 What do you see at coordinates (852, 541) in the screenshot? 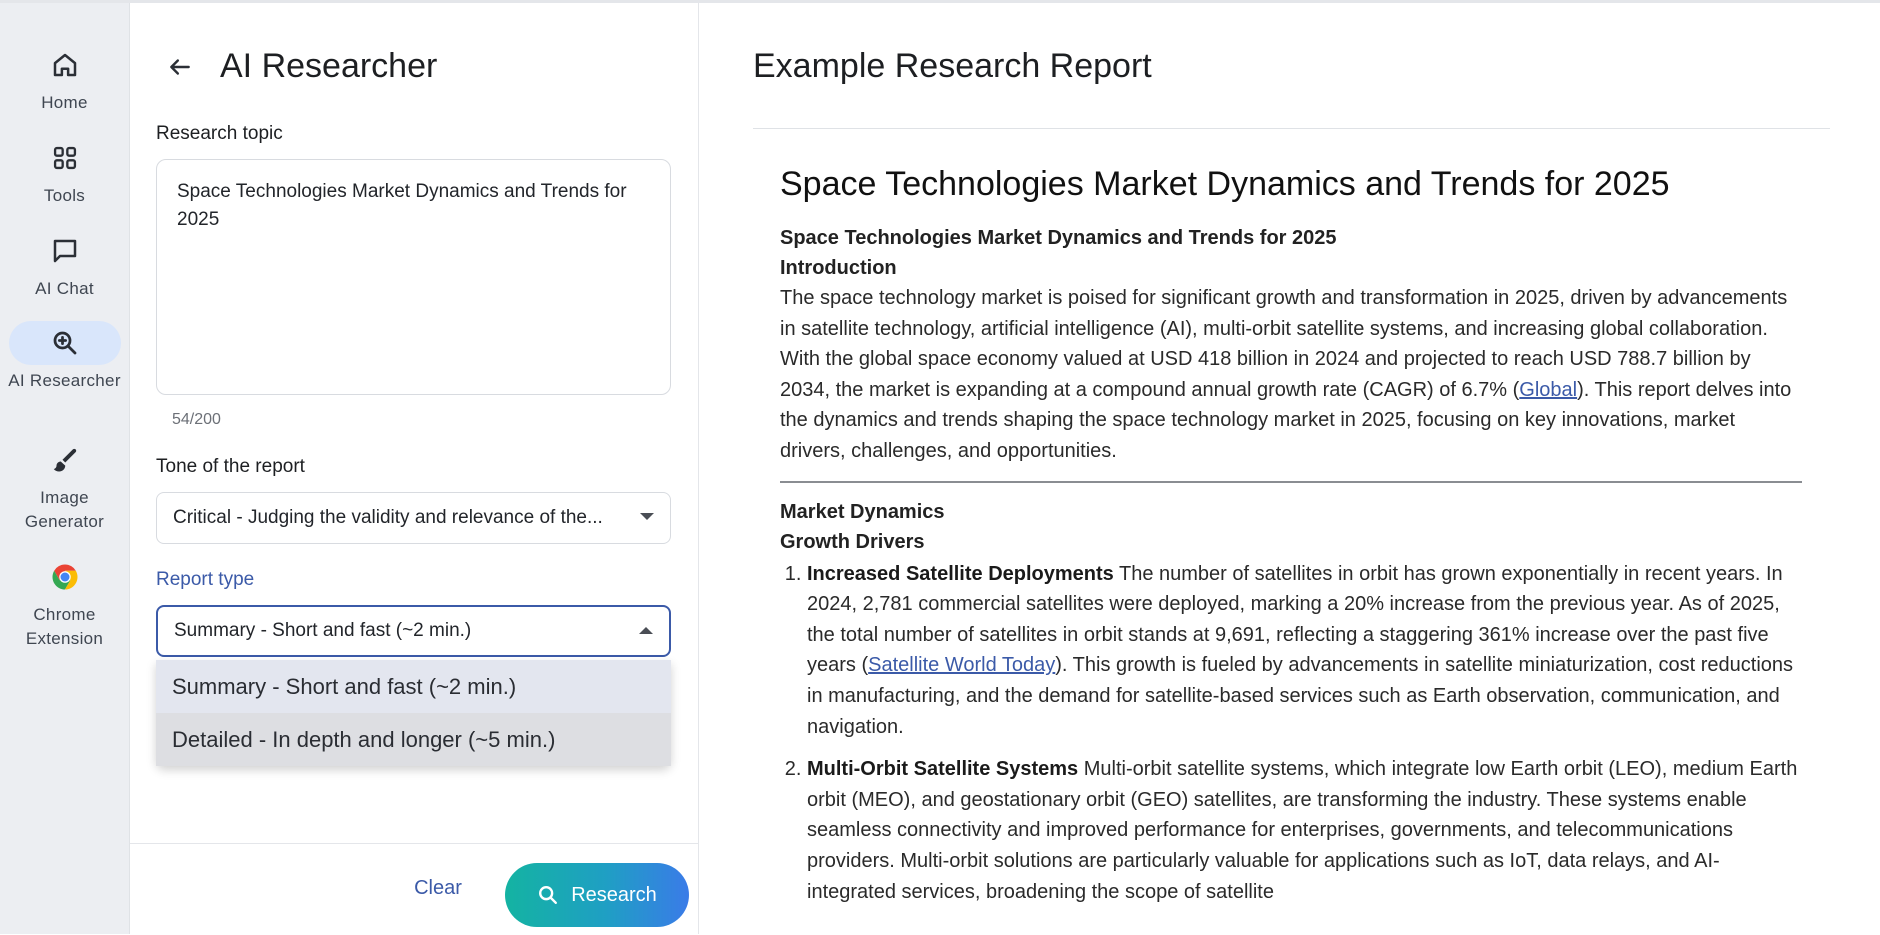
I see `growth-drivers-heading: Growth Drivers` at bounding box center [852, 541].